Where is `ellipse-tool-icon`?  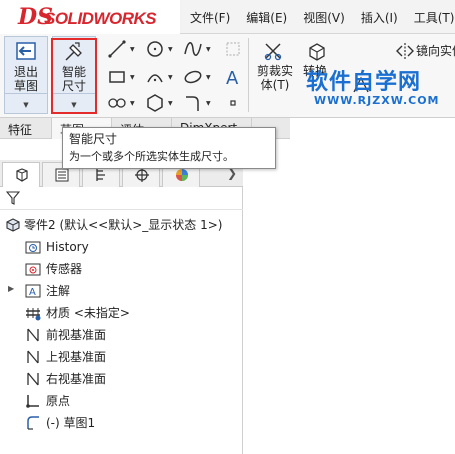 ellipse-tool-icon is located at coordinates (193, 77).